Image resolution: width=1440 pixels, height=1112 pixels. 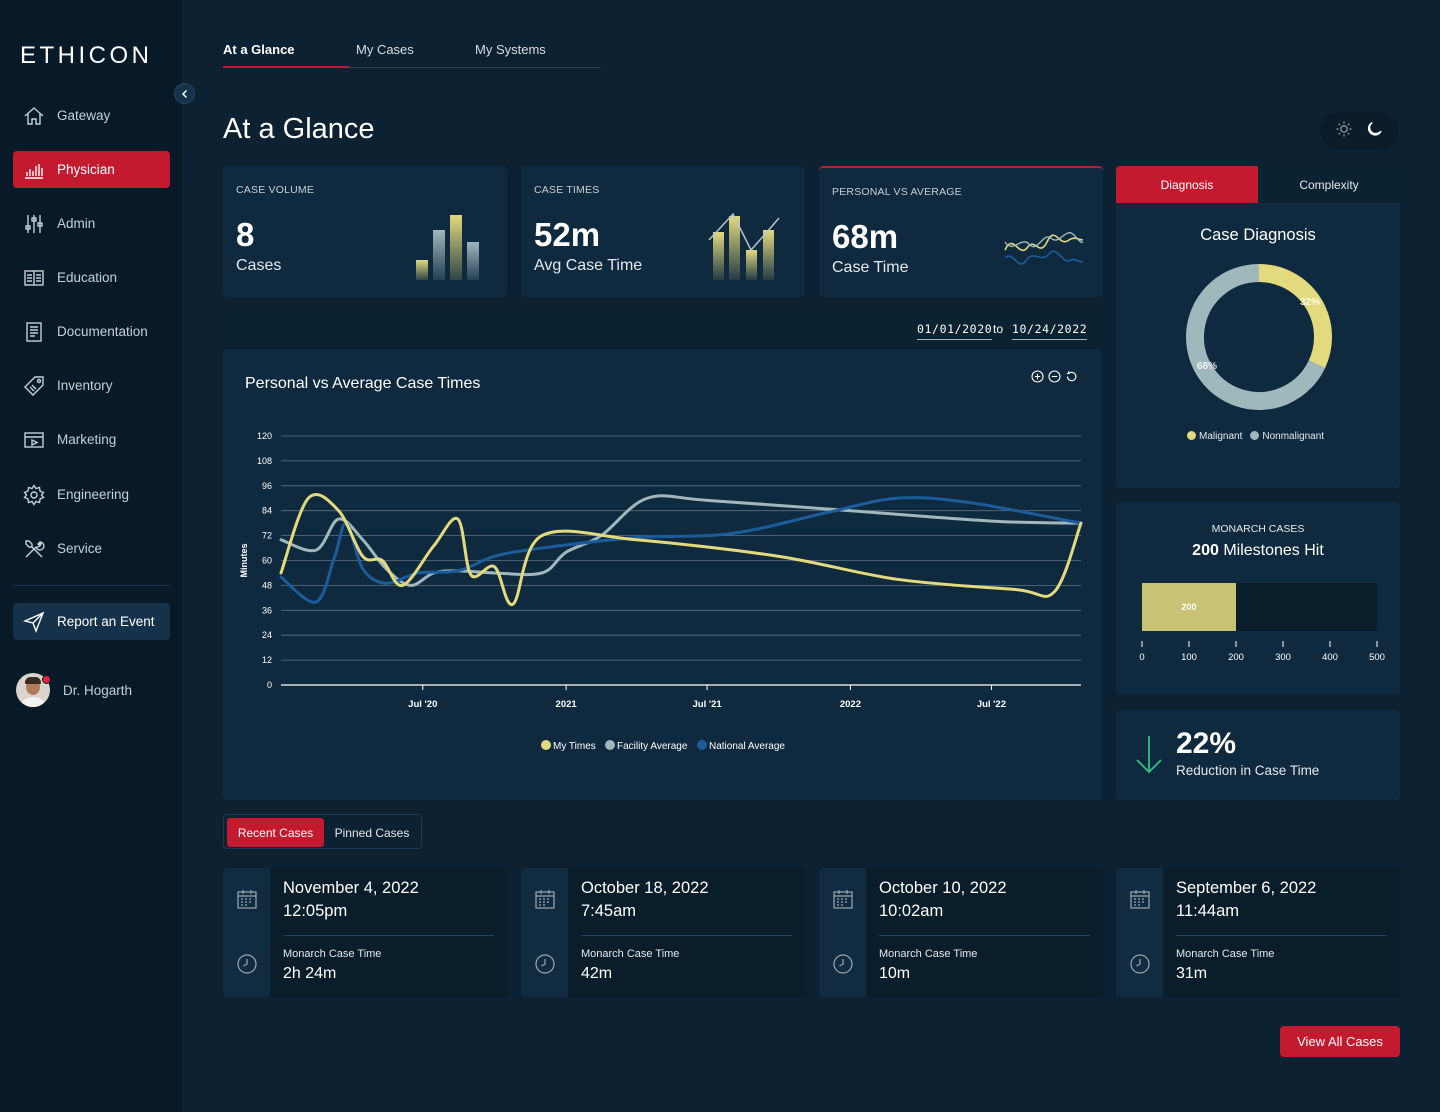 What do you see at coordinates (34, 549) in the screenshot?
I see `tools-icon` at bounding box center [34, 549].